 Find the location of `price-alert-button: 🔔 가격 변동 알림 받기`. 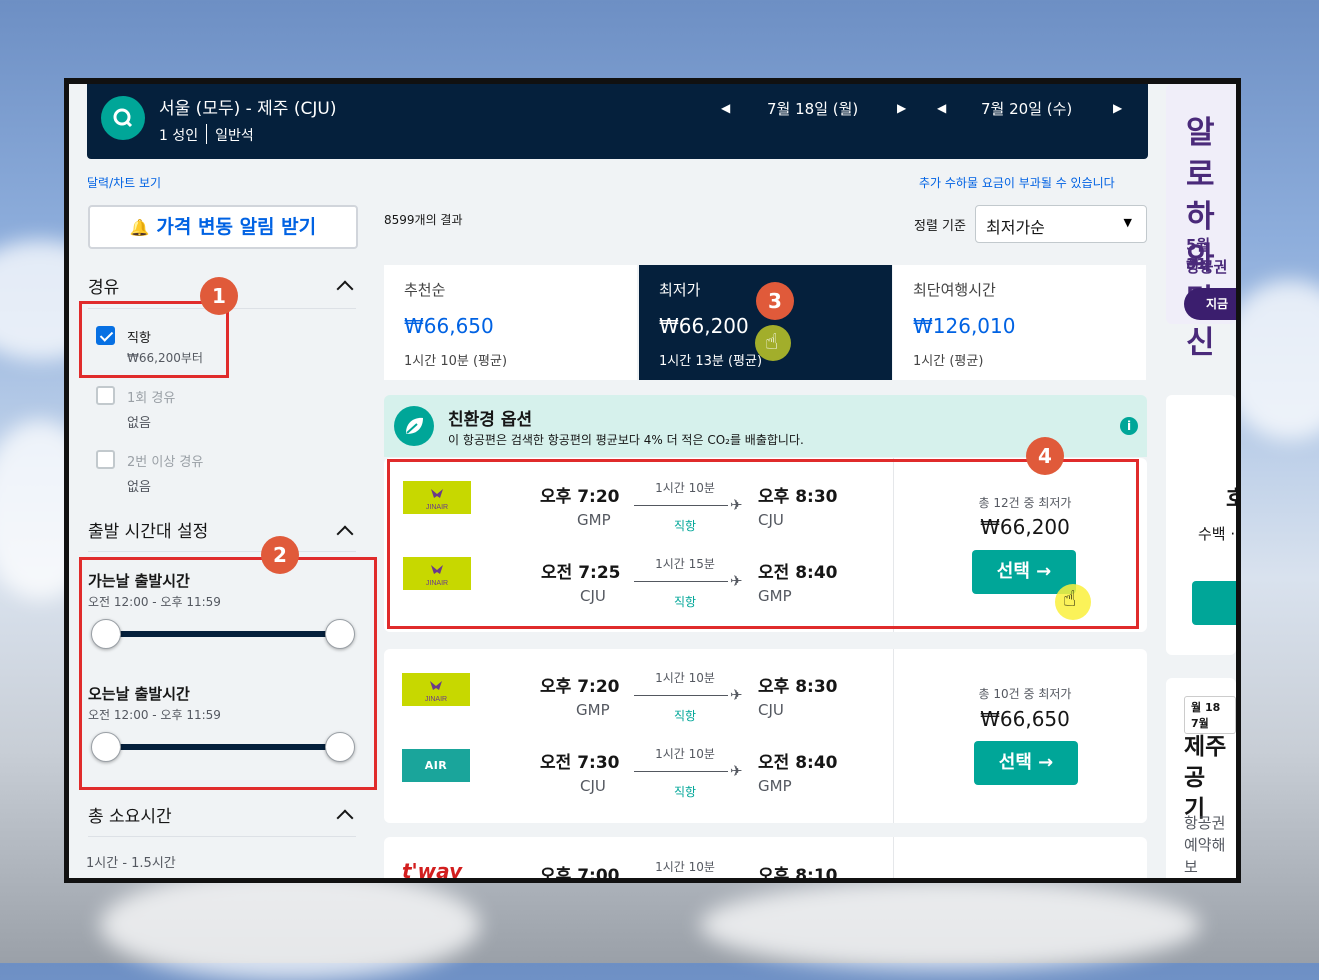

price-alert-button: 🔔 가격 변동 알림 받기 is located at coordinates (223, 227).